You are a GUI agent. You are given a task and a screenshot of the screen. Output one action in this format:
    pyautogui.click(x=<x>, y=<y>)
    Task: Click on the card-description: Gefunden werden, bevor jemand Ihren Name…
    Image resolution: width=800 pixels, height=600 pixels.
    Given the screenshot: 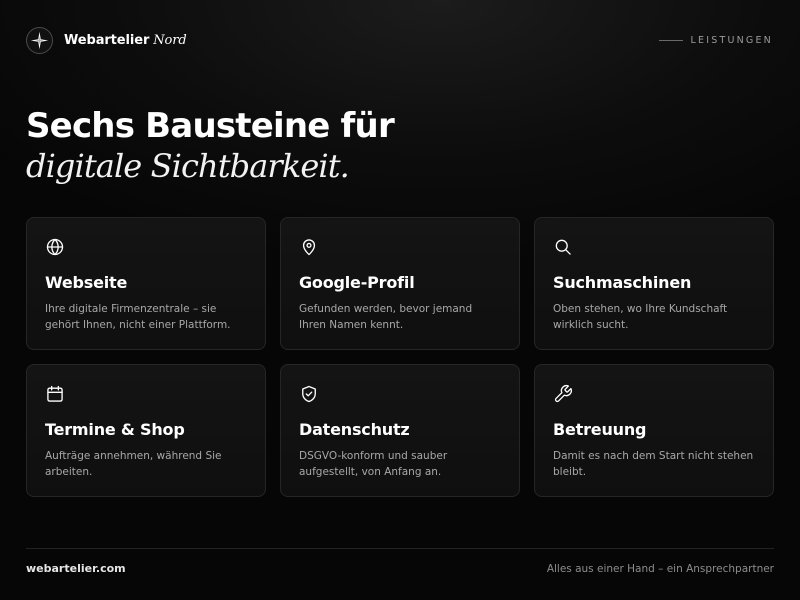 What is the action you would take?
    pyautogui.click(x=386, y=317)
    